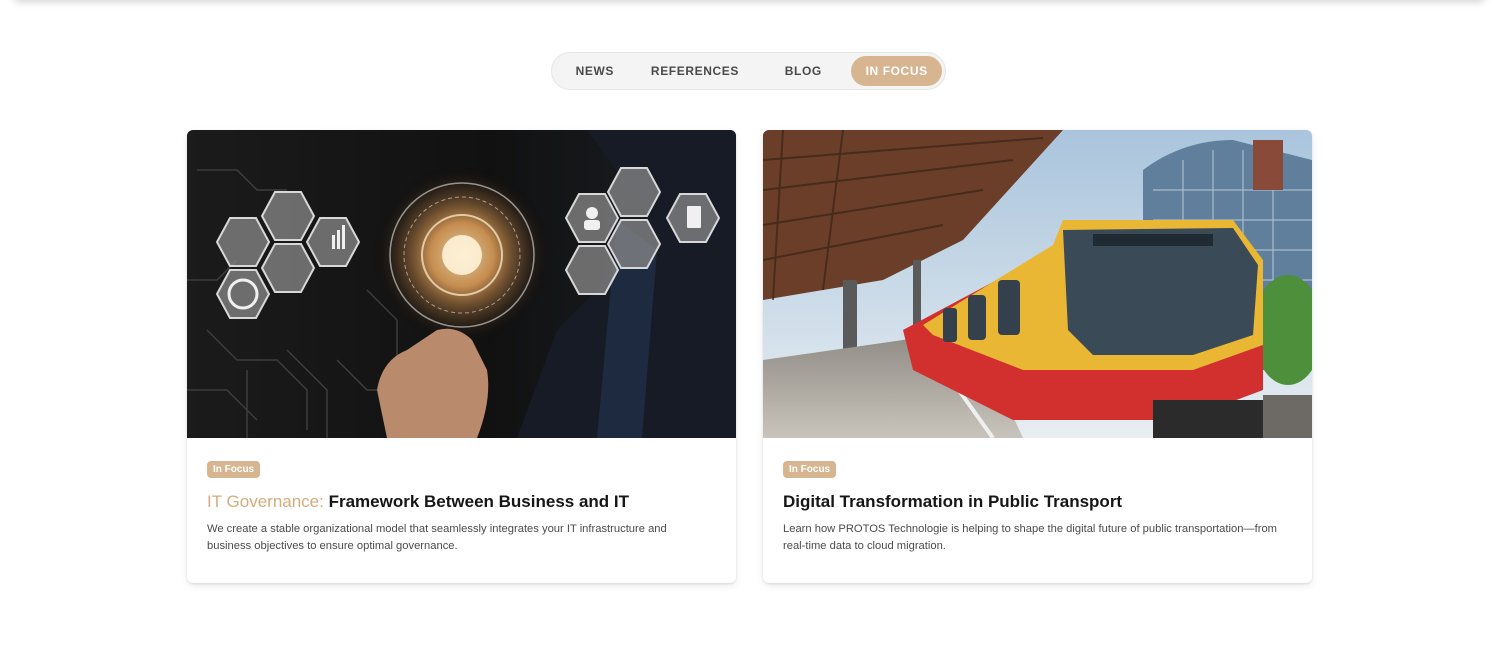  What do you see at coordinates (896, 71) in the screenshot?
I see `tab-in-focus: IN FOCUS` at bounding box center [896, 71].